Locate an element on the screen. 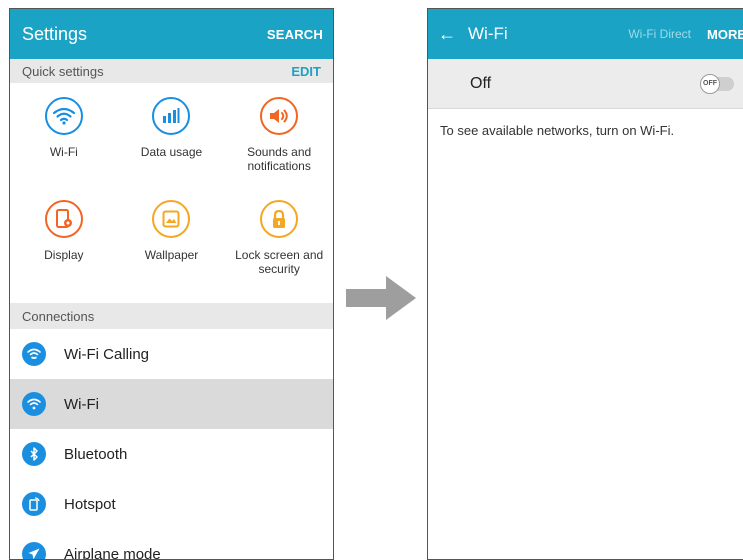  quick-setting-lock-screen: Lock screen and security is located at coordinates (279, 251).